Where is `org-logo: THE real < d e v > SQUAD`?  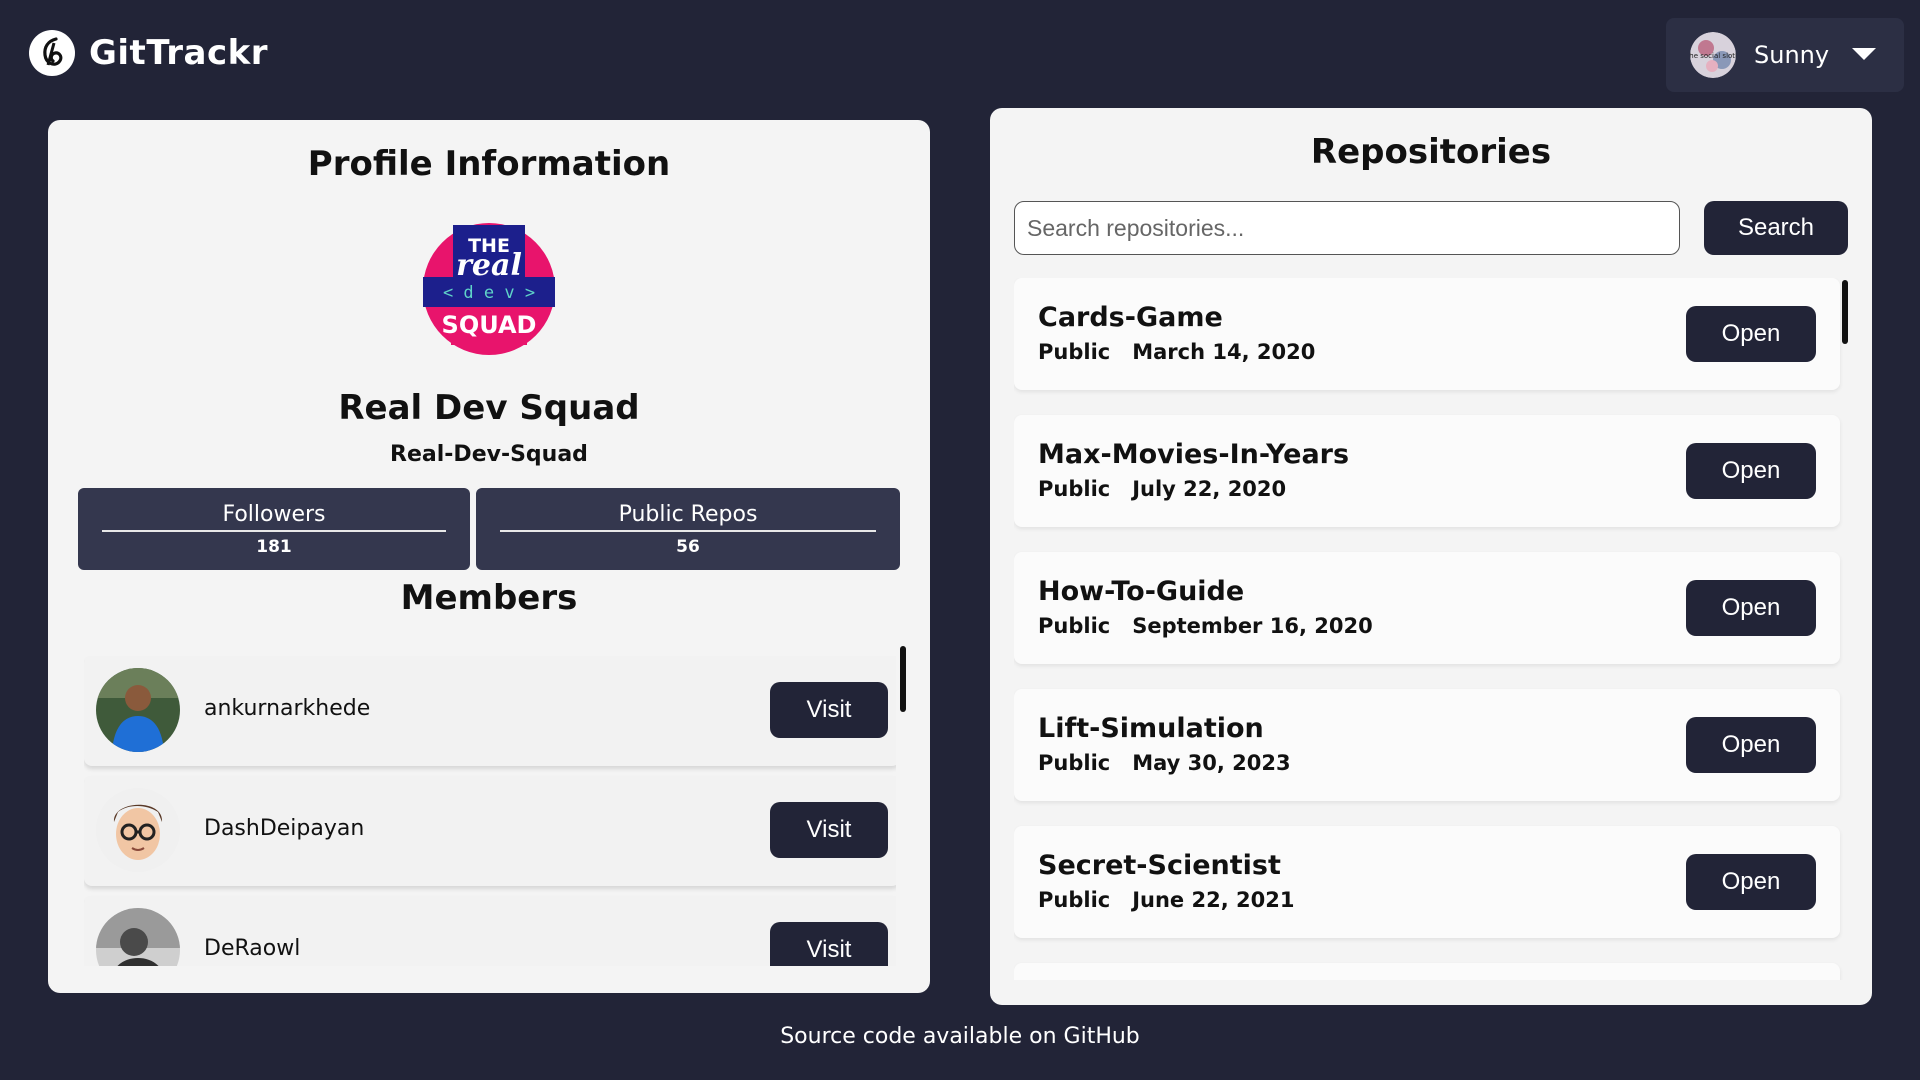
org-logo: THE real < d e v > SQUAD is located at coordinates (489, 289).